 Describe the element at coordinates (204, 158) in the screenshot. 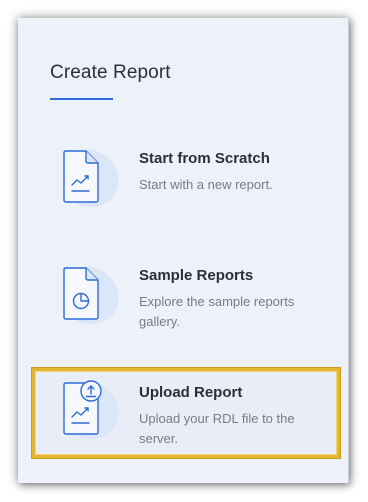

I see `option-title: Start from Scratch` at that location.